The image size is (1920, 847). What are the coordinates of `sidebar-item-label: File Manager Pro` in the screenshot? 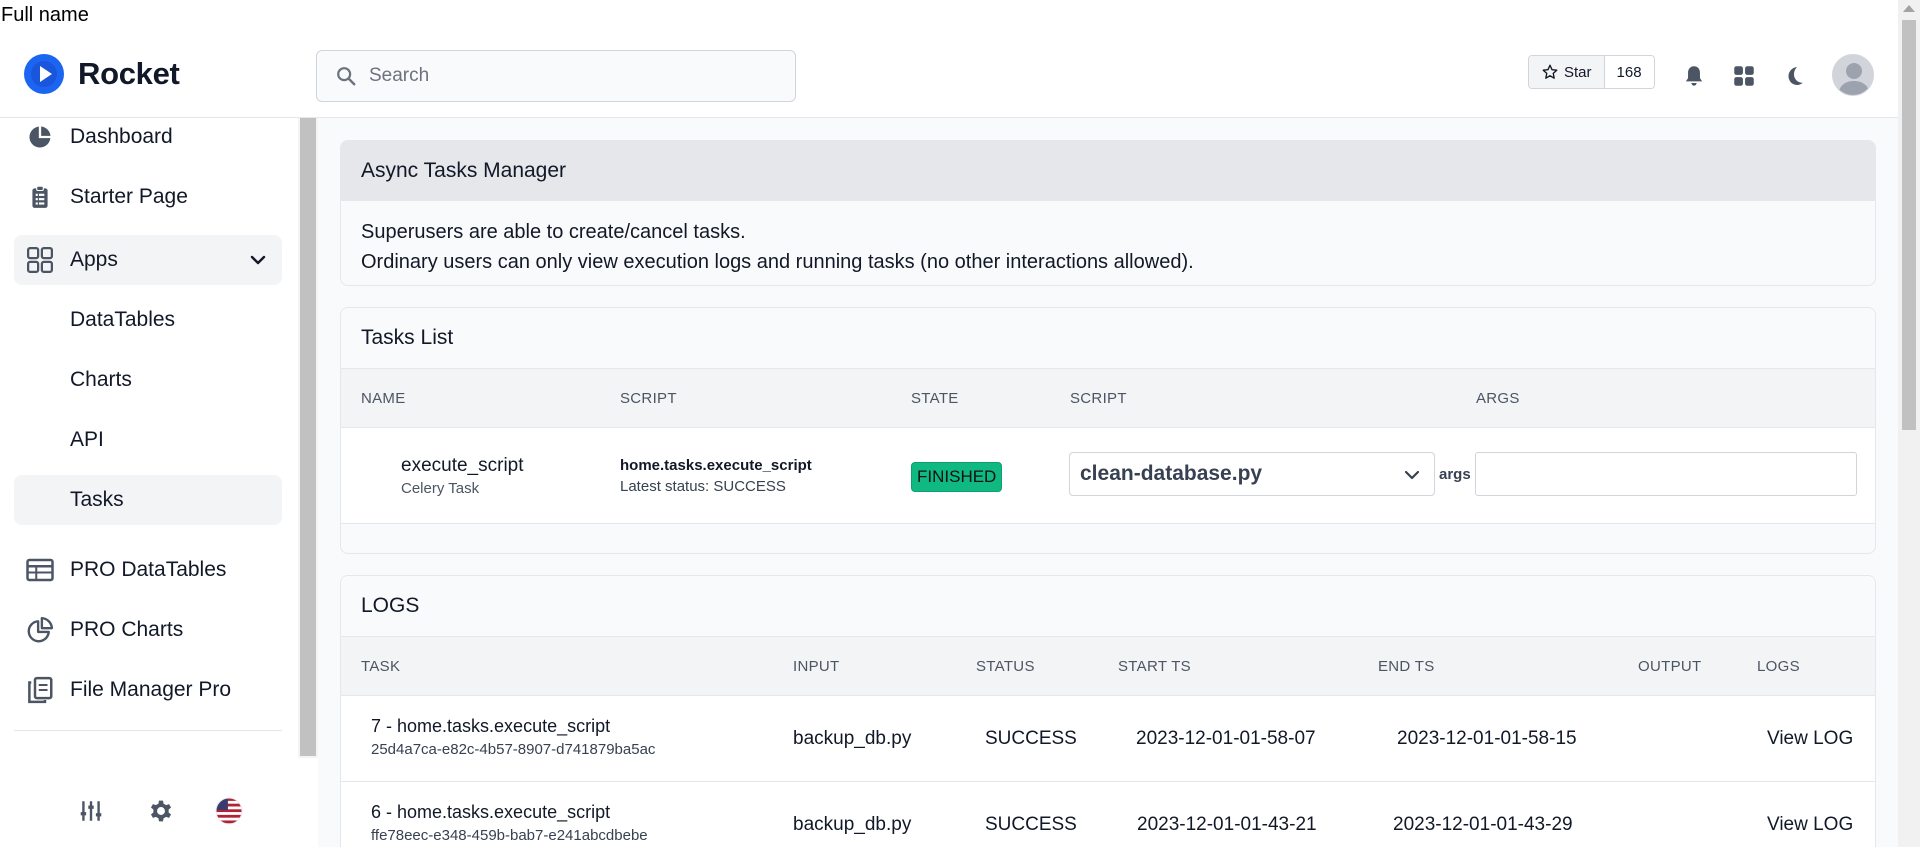 It's located at (151, 689).